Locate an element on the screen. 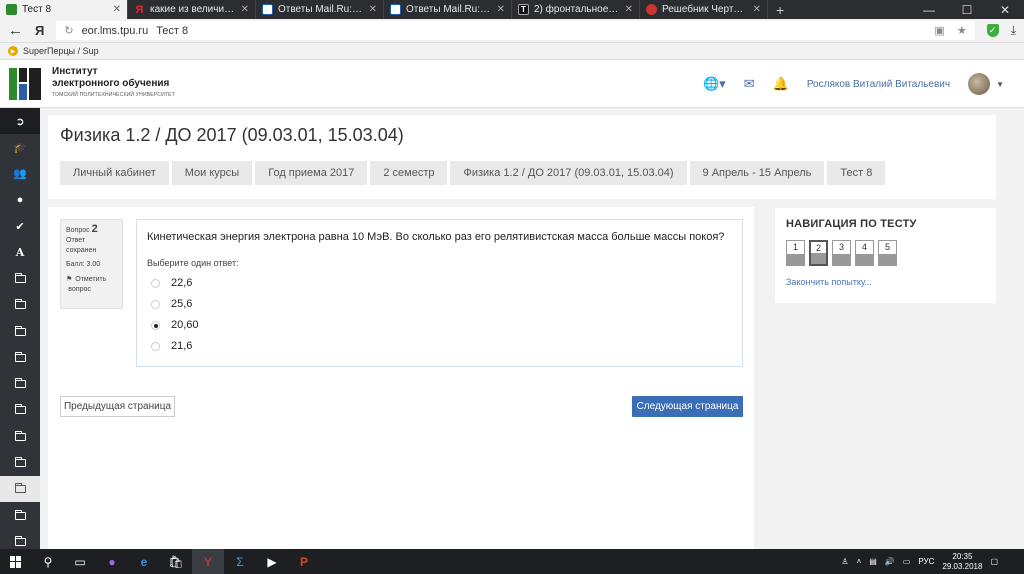  breadcrumb-item: 9 Апрель - 15 Апрель is located at coordinates (757, 173).